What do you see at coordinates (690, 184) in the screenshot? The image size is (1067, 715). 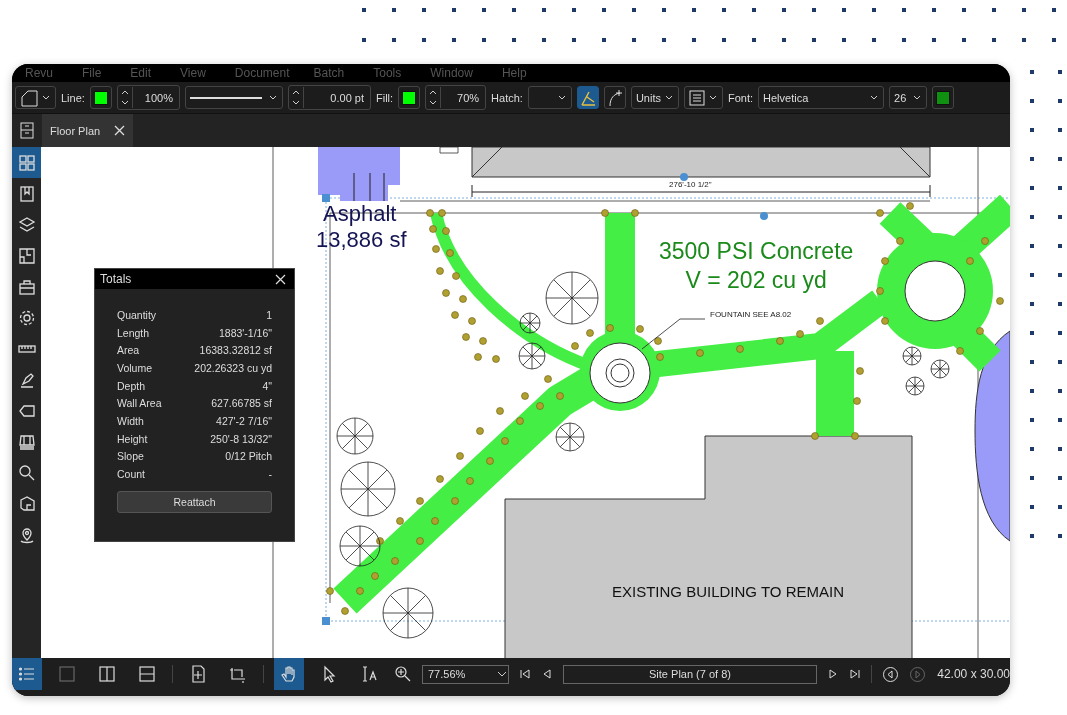 I see `dimension-text: 276'-10 1/2"` at bounding box center [690, 184].